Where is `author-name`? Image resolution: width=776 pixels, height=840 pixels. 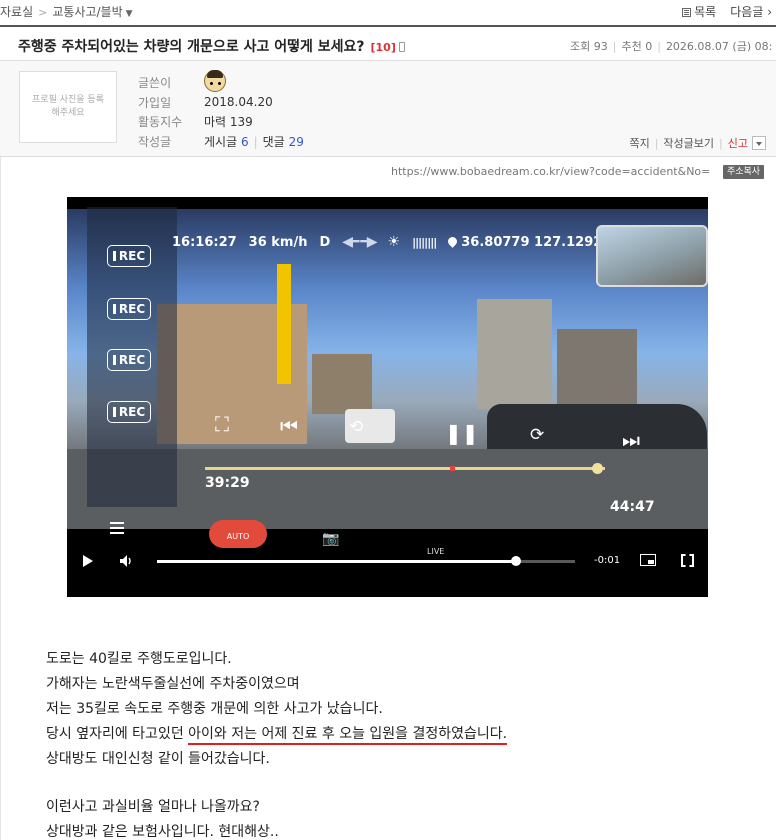
author-name is located at coordinates (215, 82).